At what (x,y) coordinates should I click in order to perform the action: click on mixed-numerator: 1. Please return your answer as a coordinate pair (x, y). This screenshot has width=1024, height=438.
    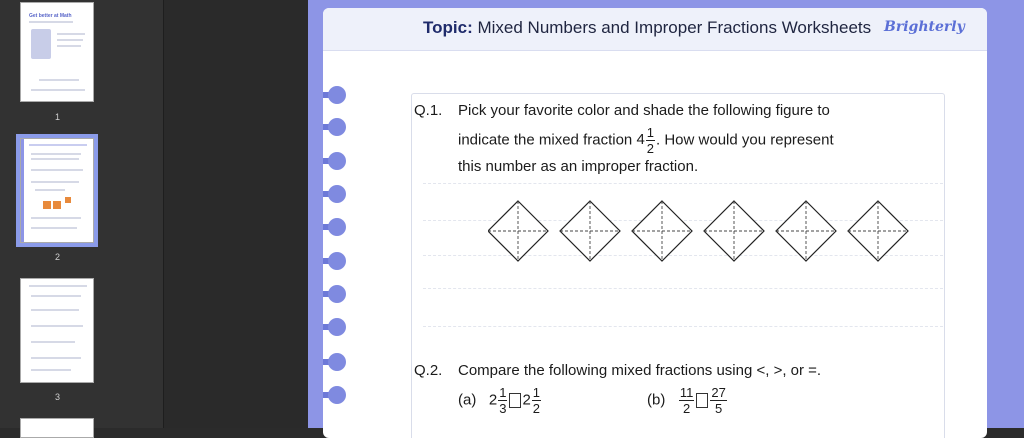
    Looking at the image, I should click on (650, 133).